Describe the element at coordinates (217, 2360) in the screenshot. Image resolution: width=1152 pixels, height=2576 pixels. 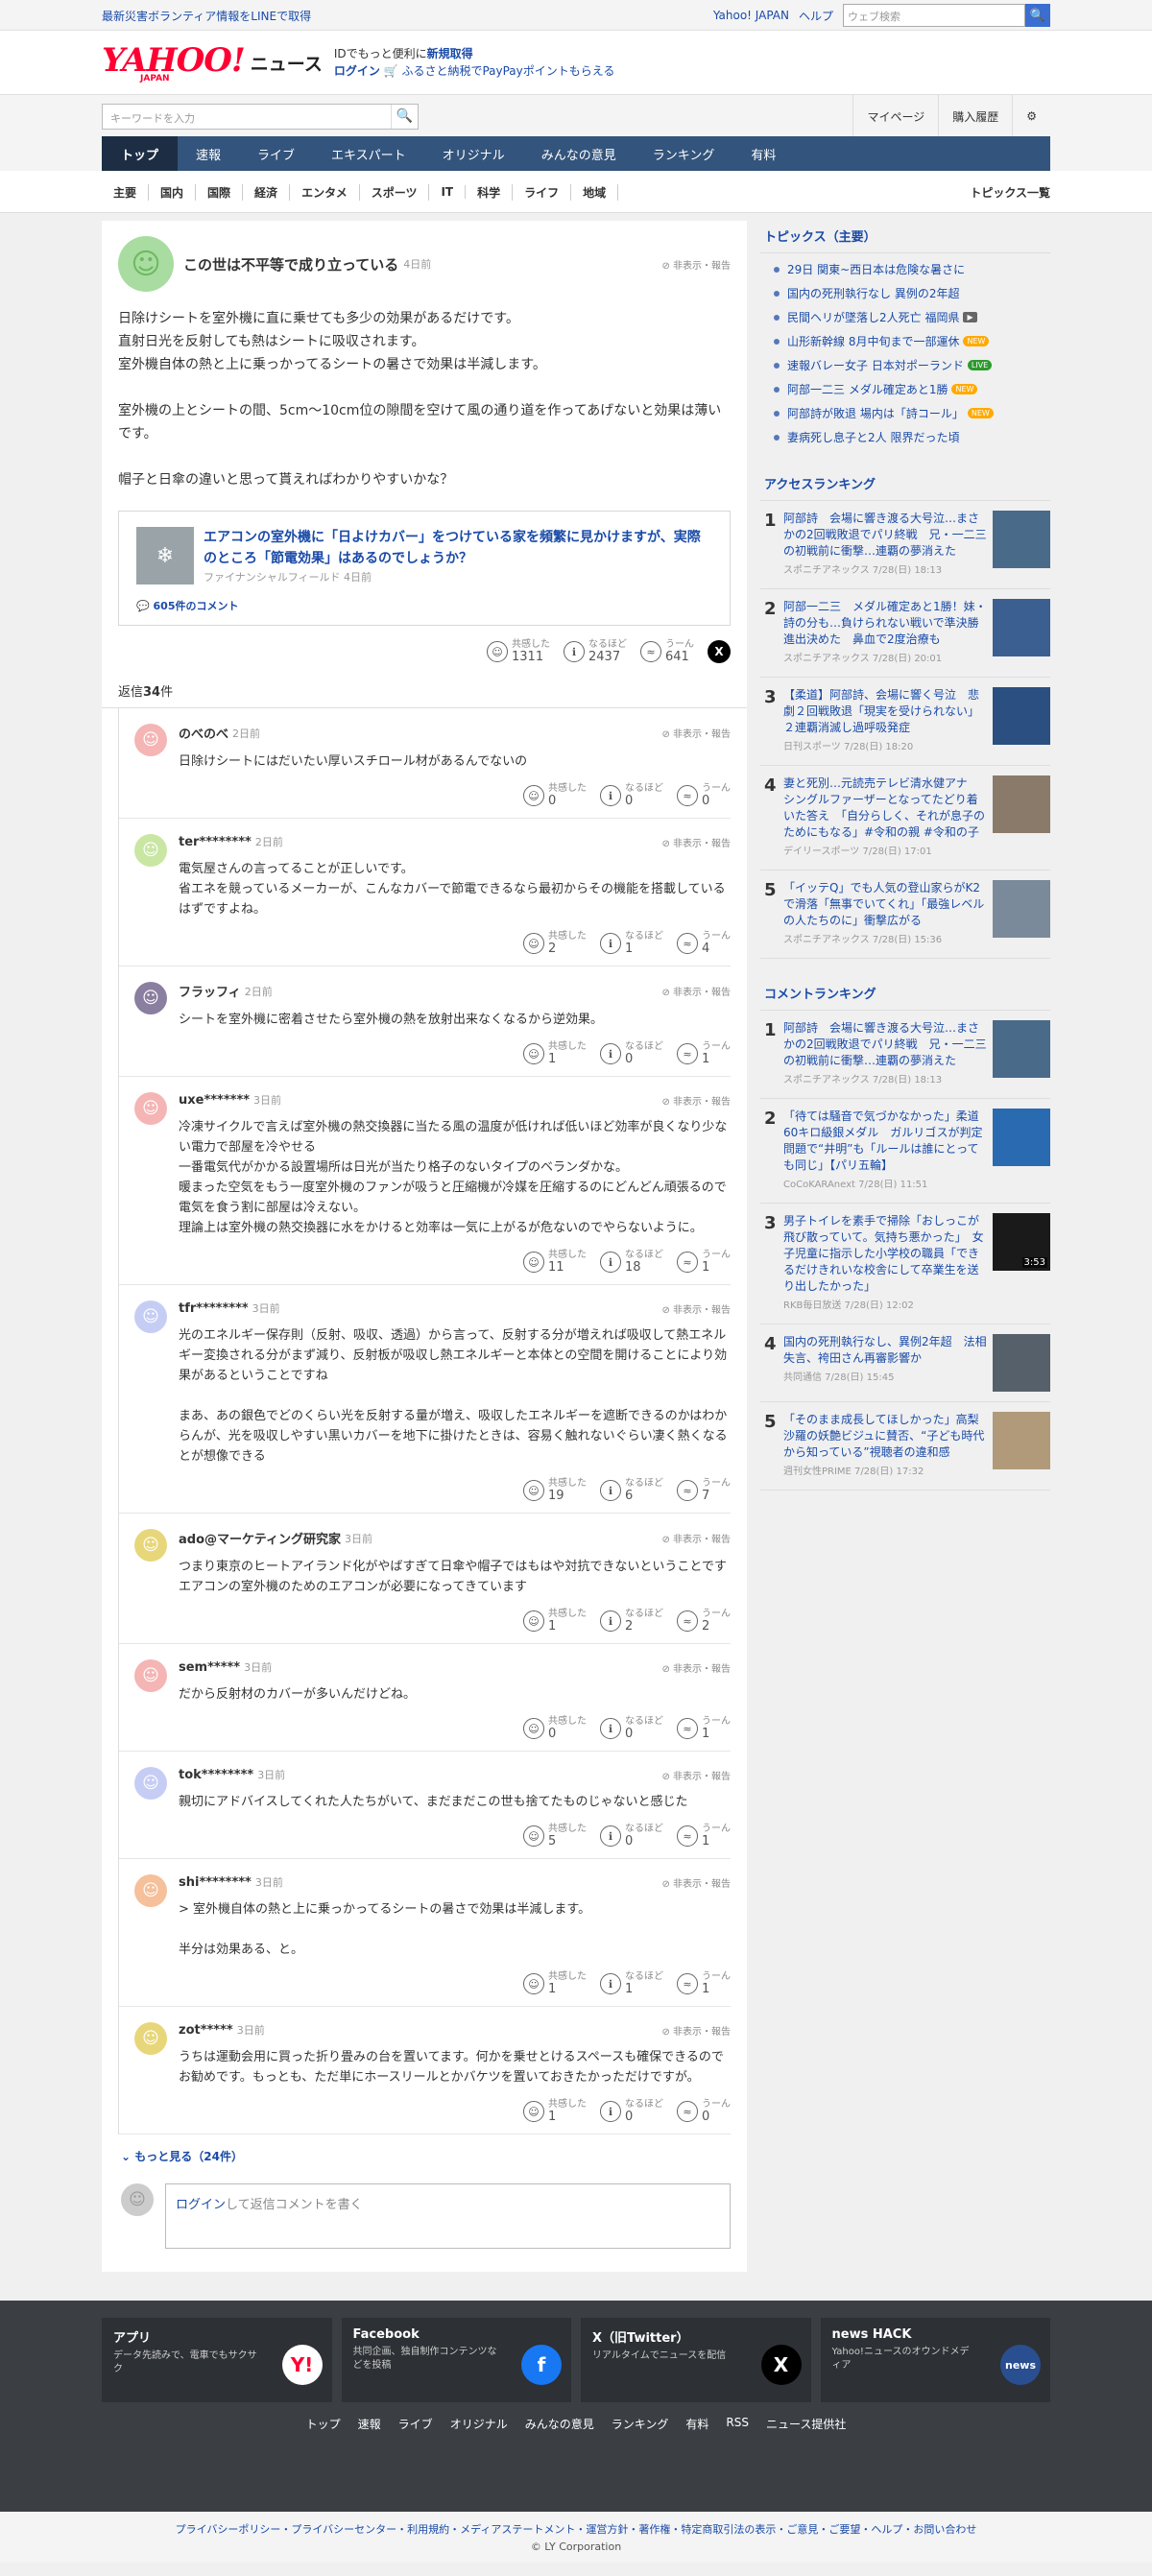
I see `footer-card: アプリ データ先読みで、電車でもサクサク Y!` at that location.